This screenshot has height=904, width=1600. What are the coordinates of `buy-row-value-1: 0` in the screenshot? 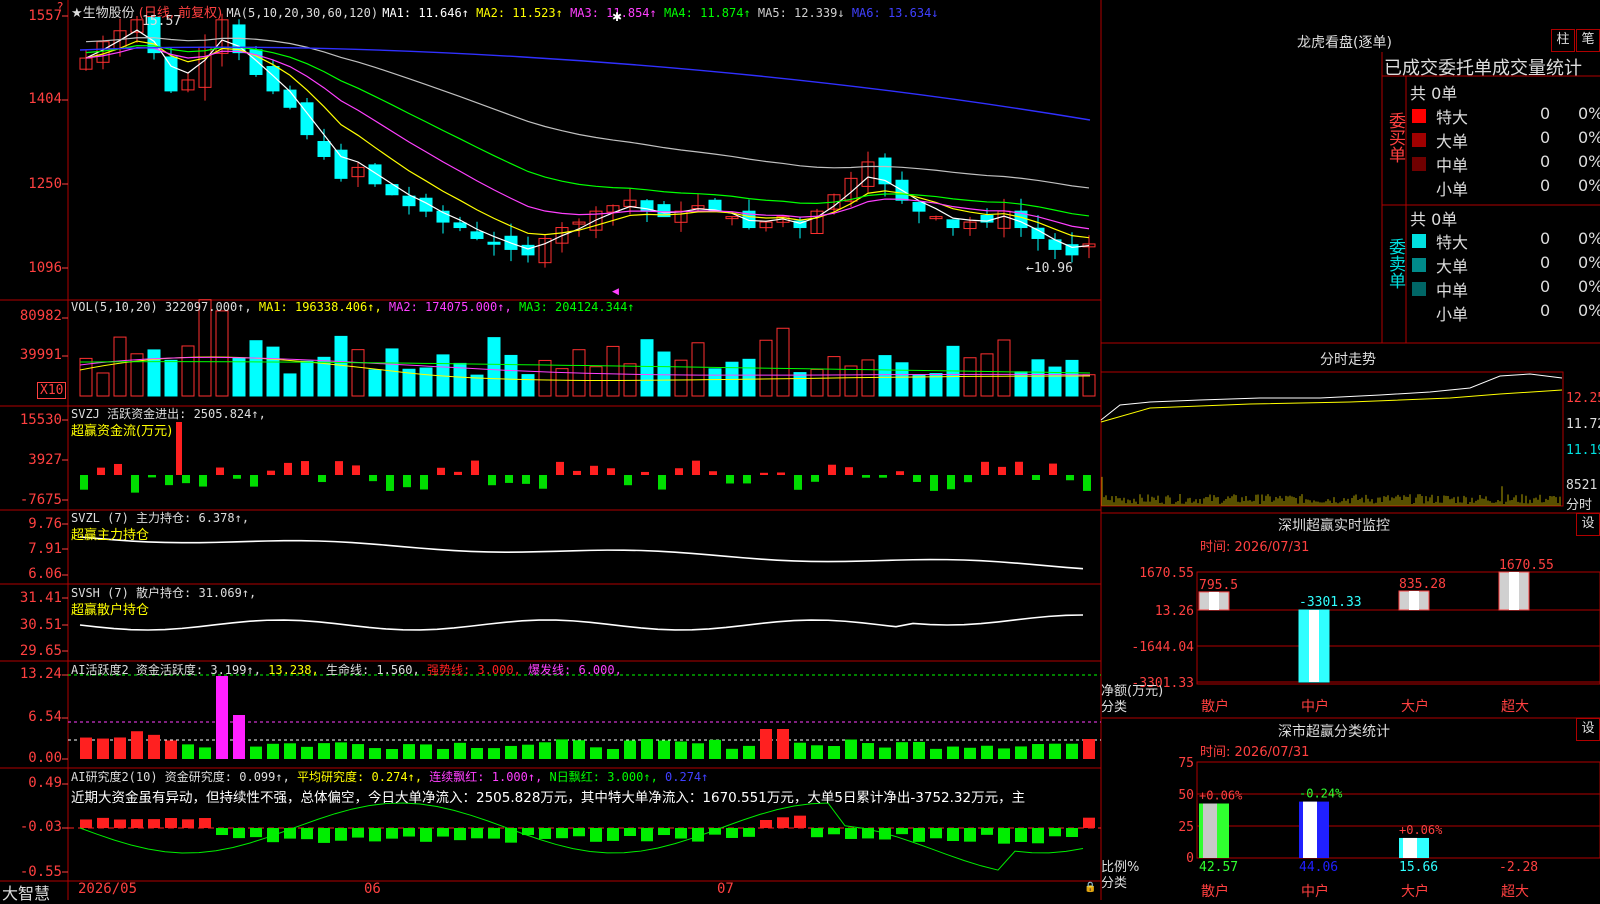 It's located at (1545, 137).